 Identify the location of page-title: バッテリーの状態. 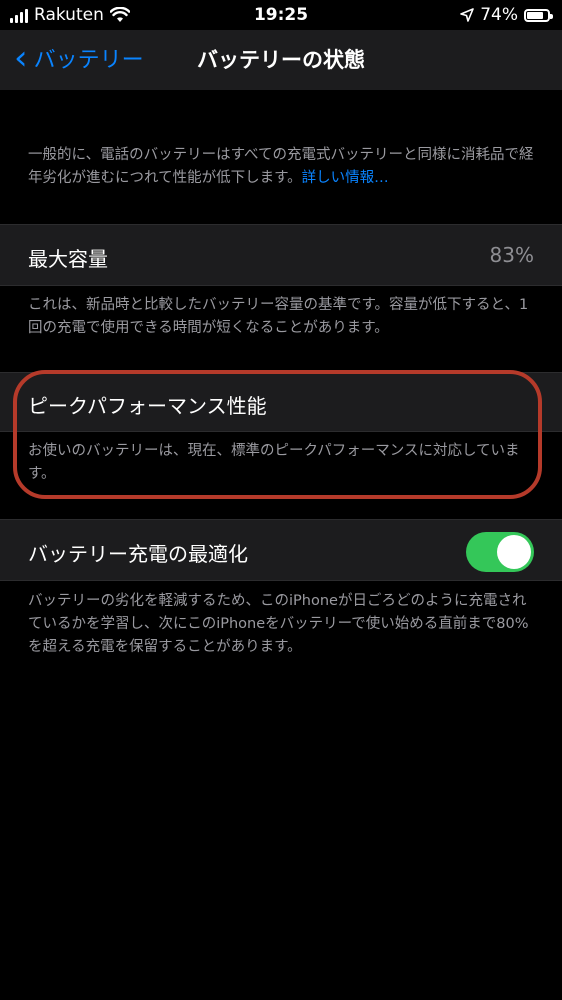
(281, 60).